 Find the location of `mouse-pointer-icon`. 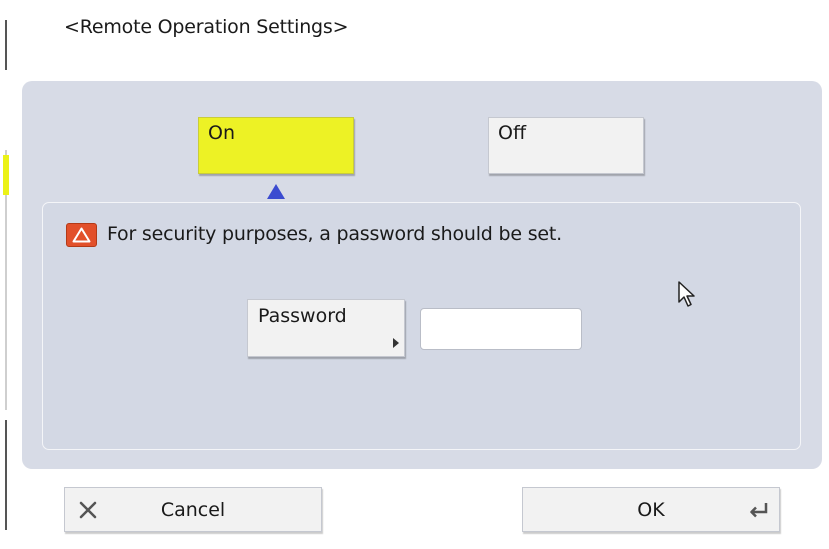

mouse-pointer-icon is located at coordinates (687, 297).